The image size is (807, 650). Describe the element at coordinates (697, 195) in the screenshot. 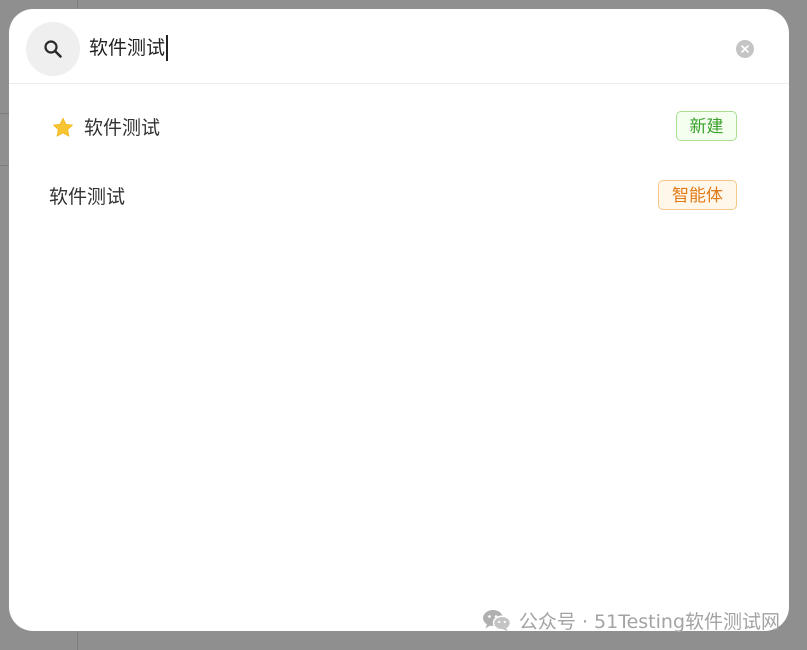

I see `agent-badge: 智能体` at that location.